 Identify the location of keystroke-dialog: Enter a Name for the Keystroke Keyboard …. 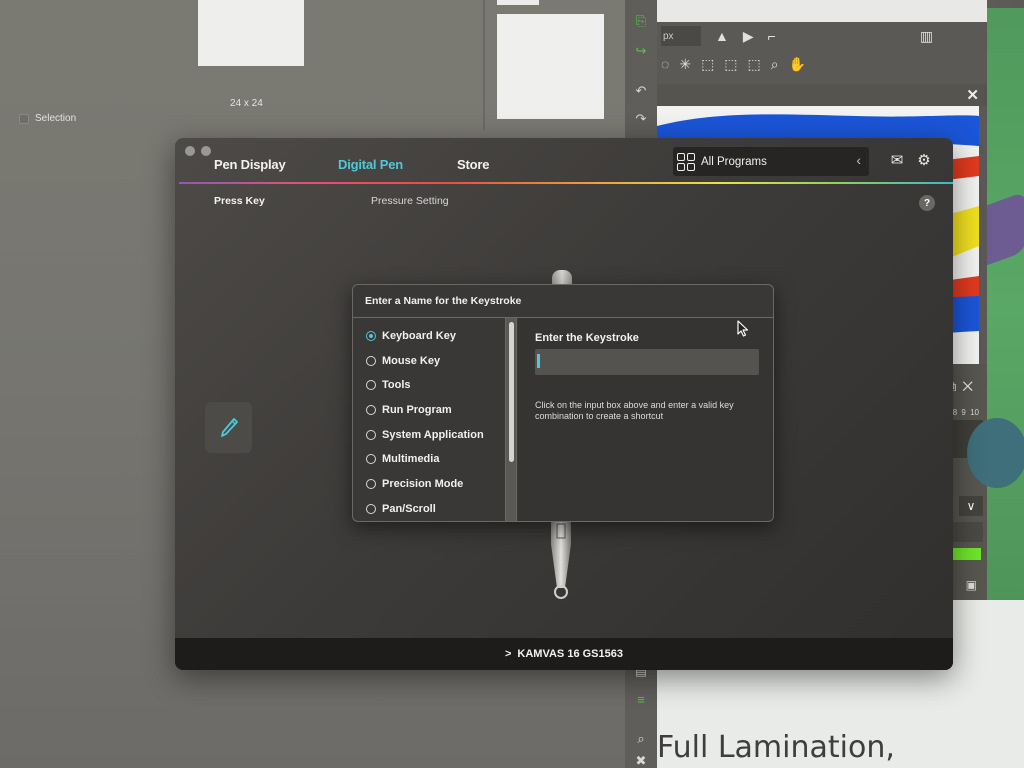
(563, 403).